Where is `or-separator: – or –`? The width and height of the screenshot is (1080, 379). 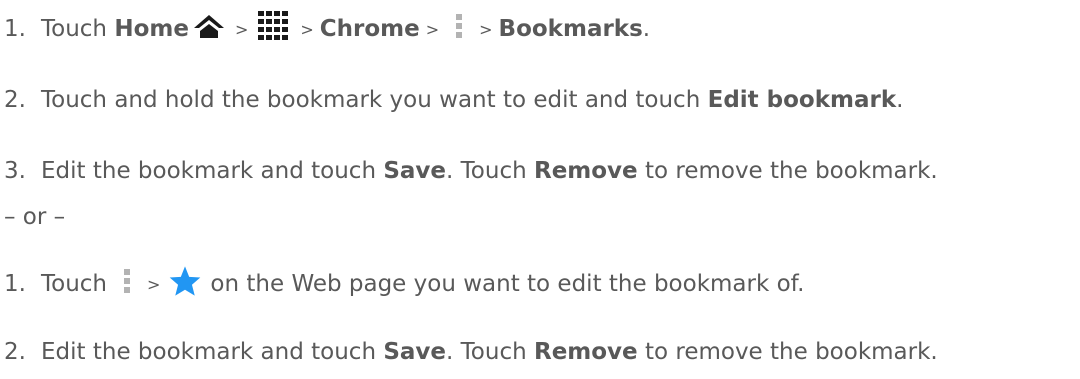 or-separator: – or – is located at coordinates (32, 217).